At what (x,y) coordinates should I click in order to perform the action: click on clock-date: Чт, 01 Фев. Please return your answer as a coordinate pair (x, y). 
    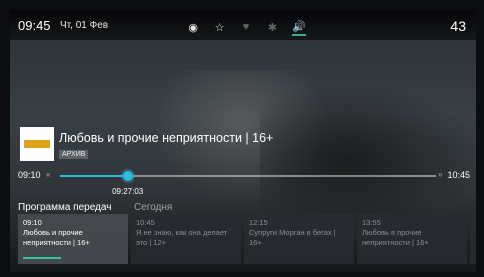
    Looking at the image, I should click on (84, 25).